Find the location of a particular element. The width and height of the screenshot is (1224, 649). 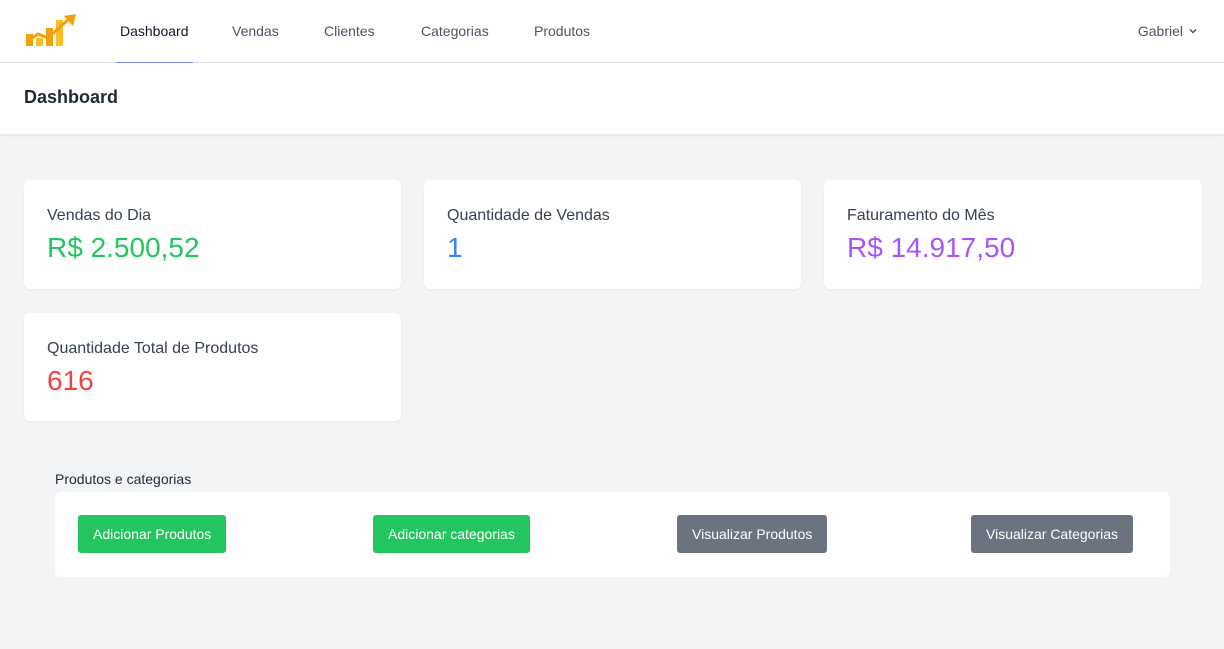

card-quantidade-total-de-produtos: Quantidade Total de Produtos 616 is located at coordinates (212, 367).